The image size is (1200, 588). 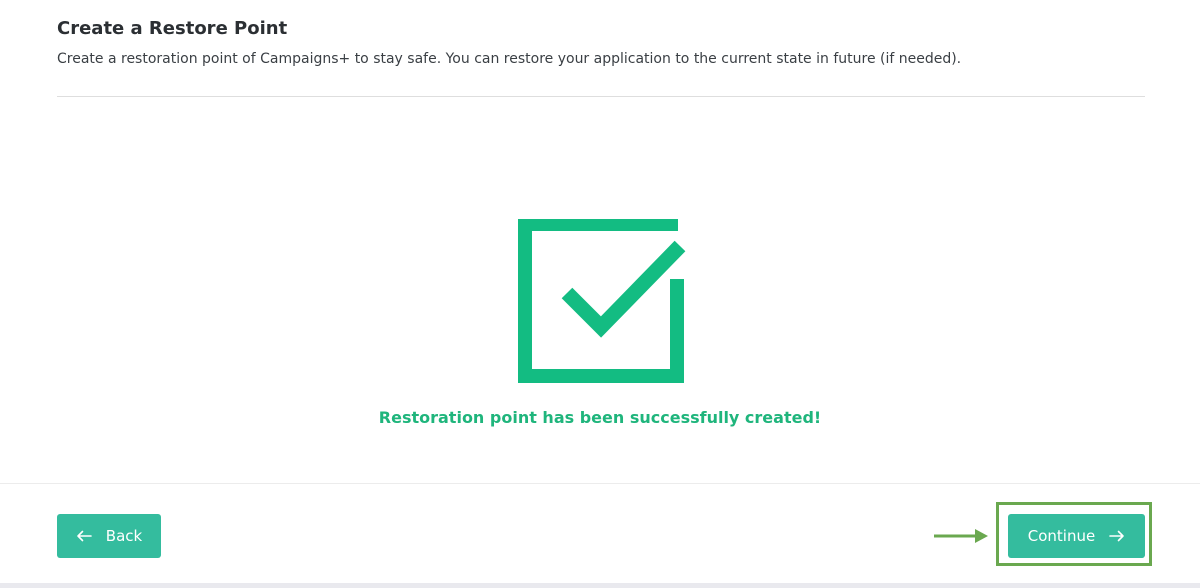 What do you see at coordinates (84, 536) in the screenshot?
I see `arrow-left-icon` at bounding box center [84, 536].